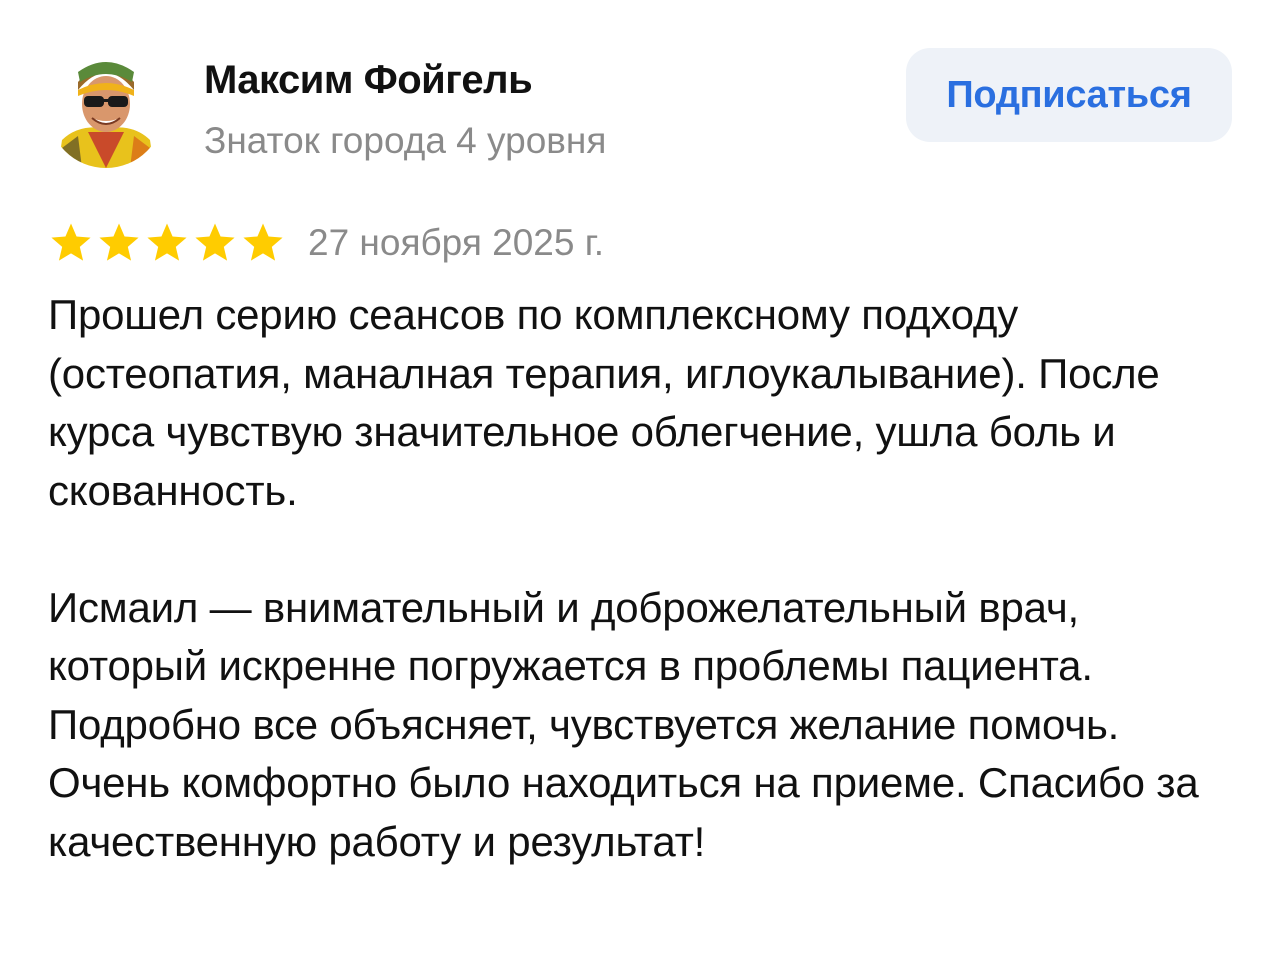 The height and width of the screenshot is (971, 1280). I want to click on star-rating, so click(167, 243).